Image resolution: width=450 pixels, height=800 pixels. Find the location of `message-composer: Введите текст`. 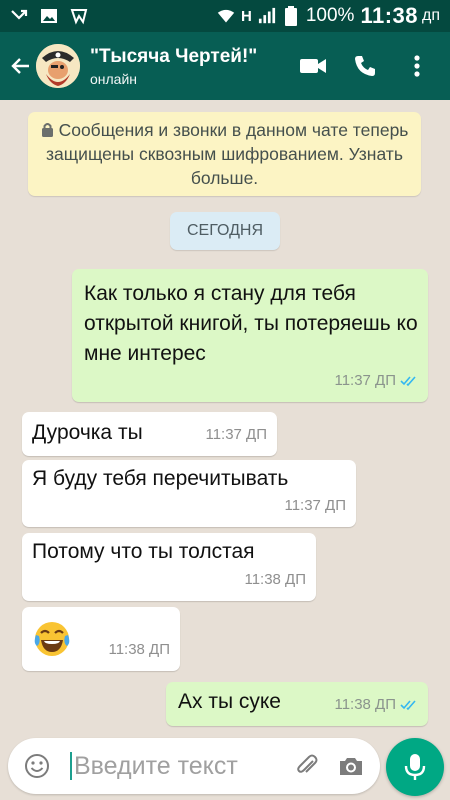

message-composer: Введите текст is located at coordinates (194, 766).